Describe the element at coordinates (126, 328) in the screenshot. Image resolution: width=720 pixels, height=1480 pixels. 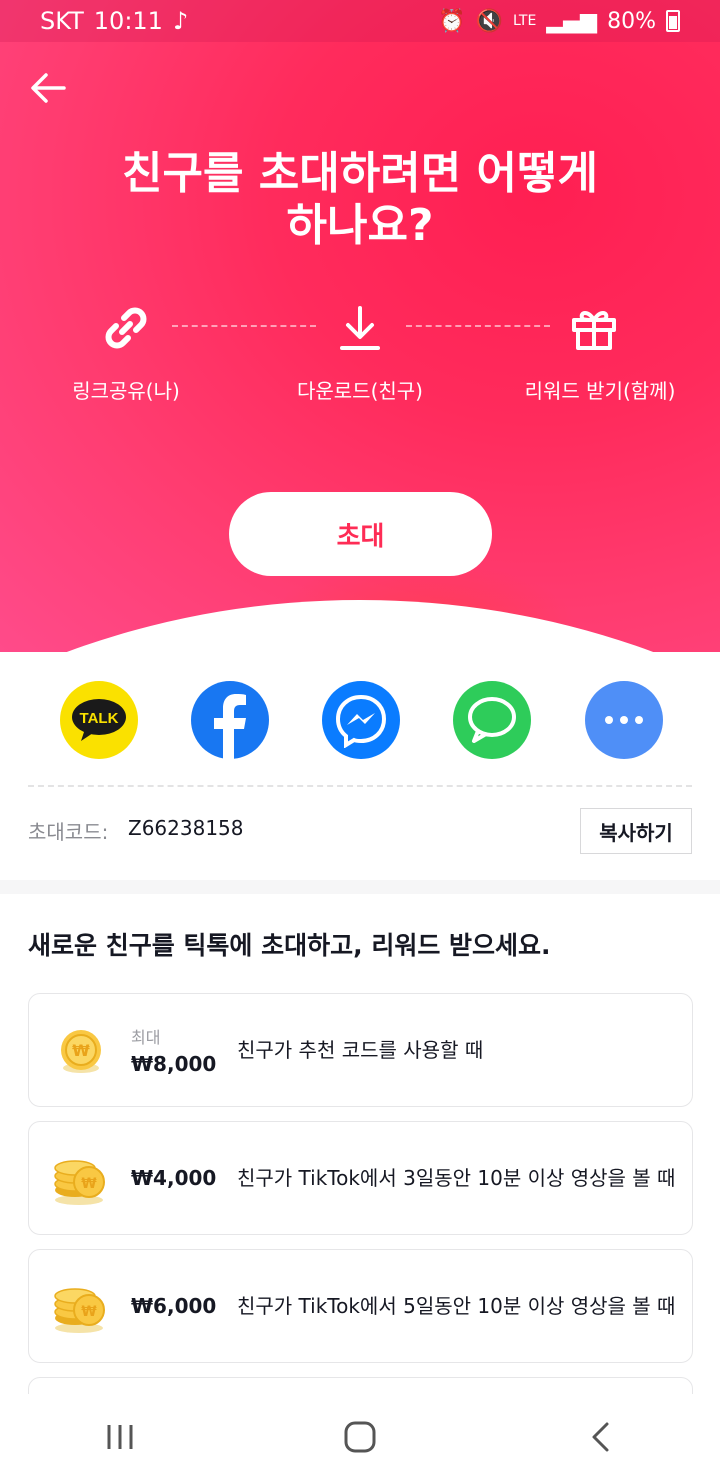
I see `link-icon` at that location.